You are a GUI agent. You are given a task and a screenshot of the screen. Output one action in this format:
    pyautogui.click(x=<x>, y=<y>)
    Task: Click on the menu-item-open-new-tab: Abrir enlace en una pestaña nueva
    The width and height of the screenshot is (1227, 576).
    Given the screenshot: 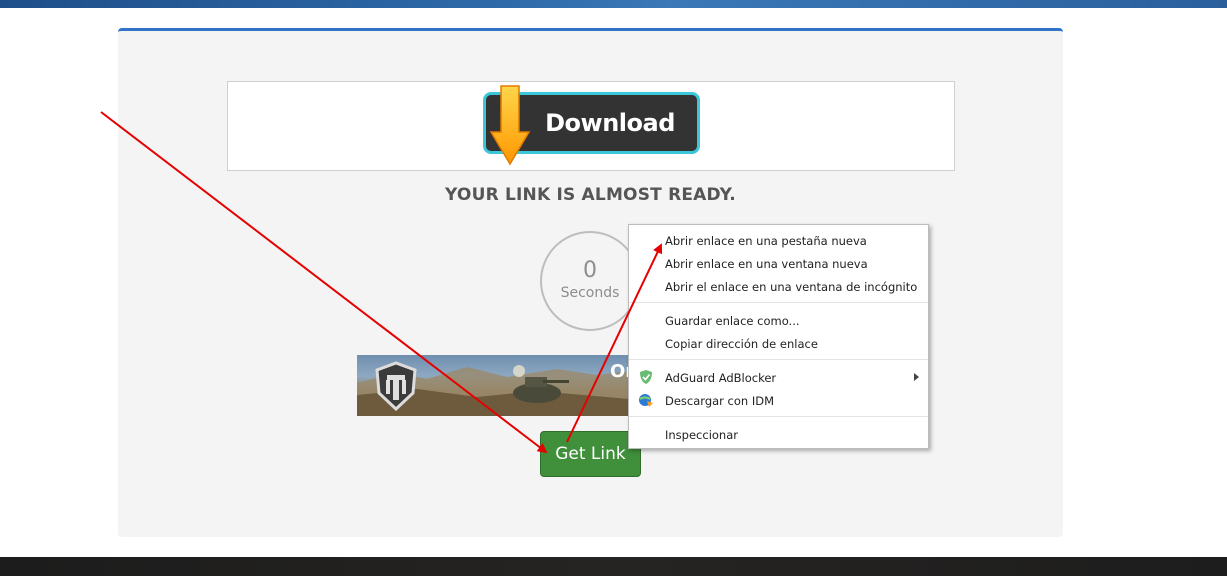 What is the action you would take?
    pyautogui.click(x=778, y=241)
    